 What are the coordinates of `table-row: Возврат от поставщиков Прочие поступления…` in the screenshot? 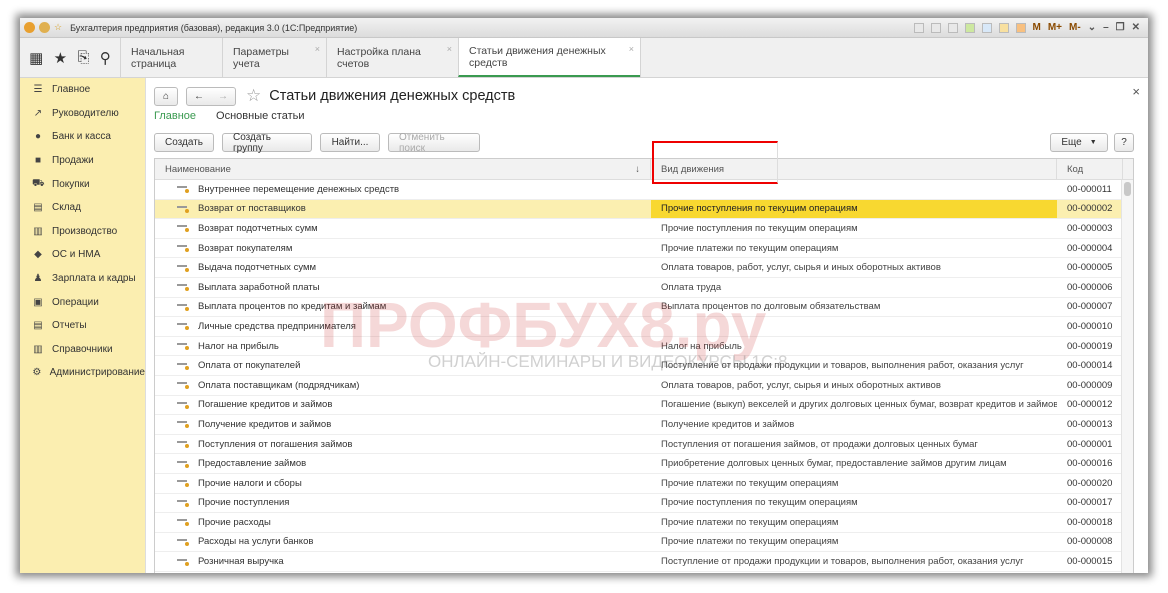 It's located at (644, 209).